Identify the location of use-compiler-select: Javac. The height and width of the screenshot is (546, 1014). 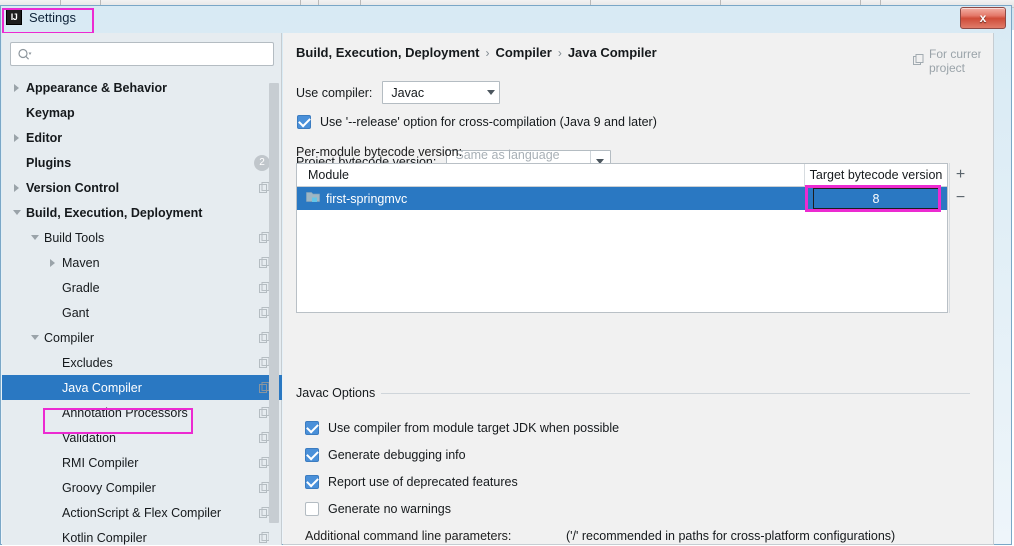
(441, 92).